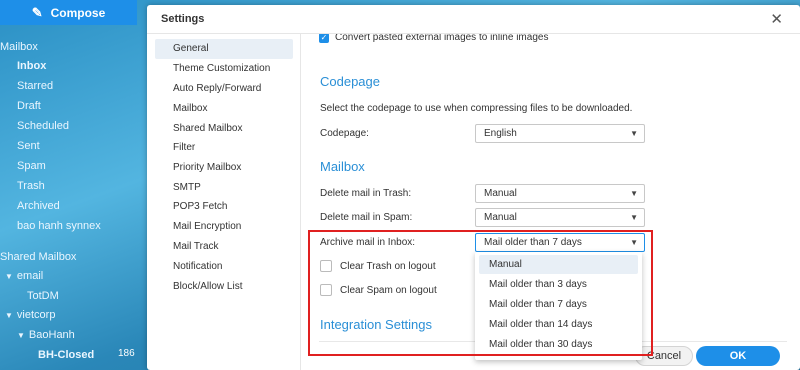  Describe the element at coordinates (560, 193) in the screenshot. I see `trash-select: Manual ▼` at that location.